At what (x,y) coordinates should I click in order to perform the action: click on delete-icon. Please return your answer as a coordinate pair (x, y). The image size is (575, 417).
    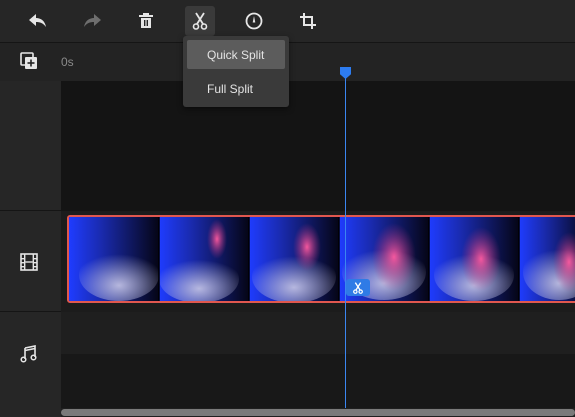
    Looking at the image, I should click on (146, 20).